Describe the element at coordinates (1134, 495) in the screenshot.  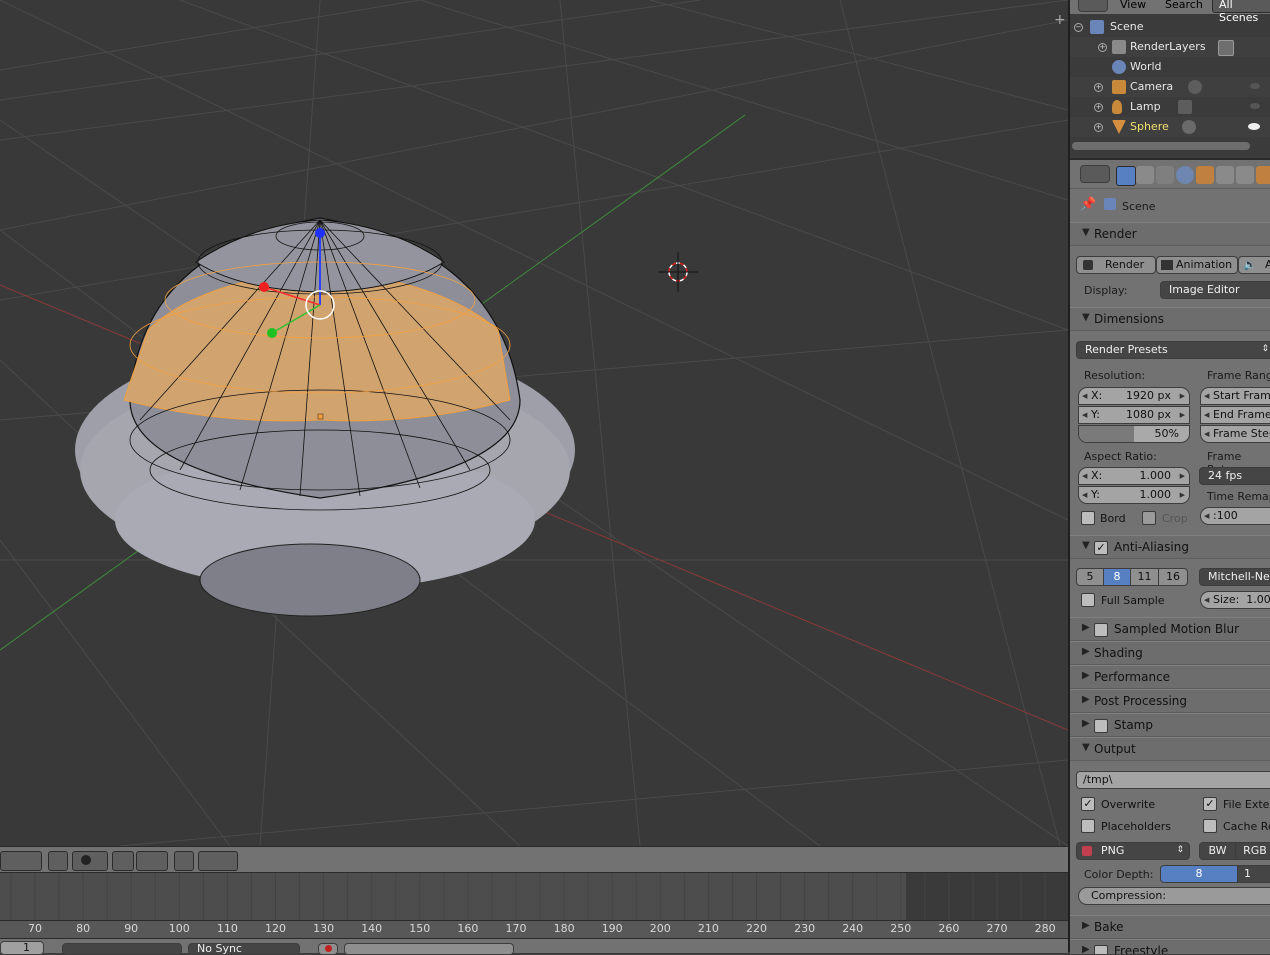
I see `aspect-y-field: ◀ Y: 1.000 ▶` at that location.